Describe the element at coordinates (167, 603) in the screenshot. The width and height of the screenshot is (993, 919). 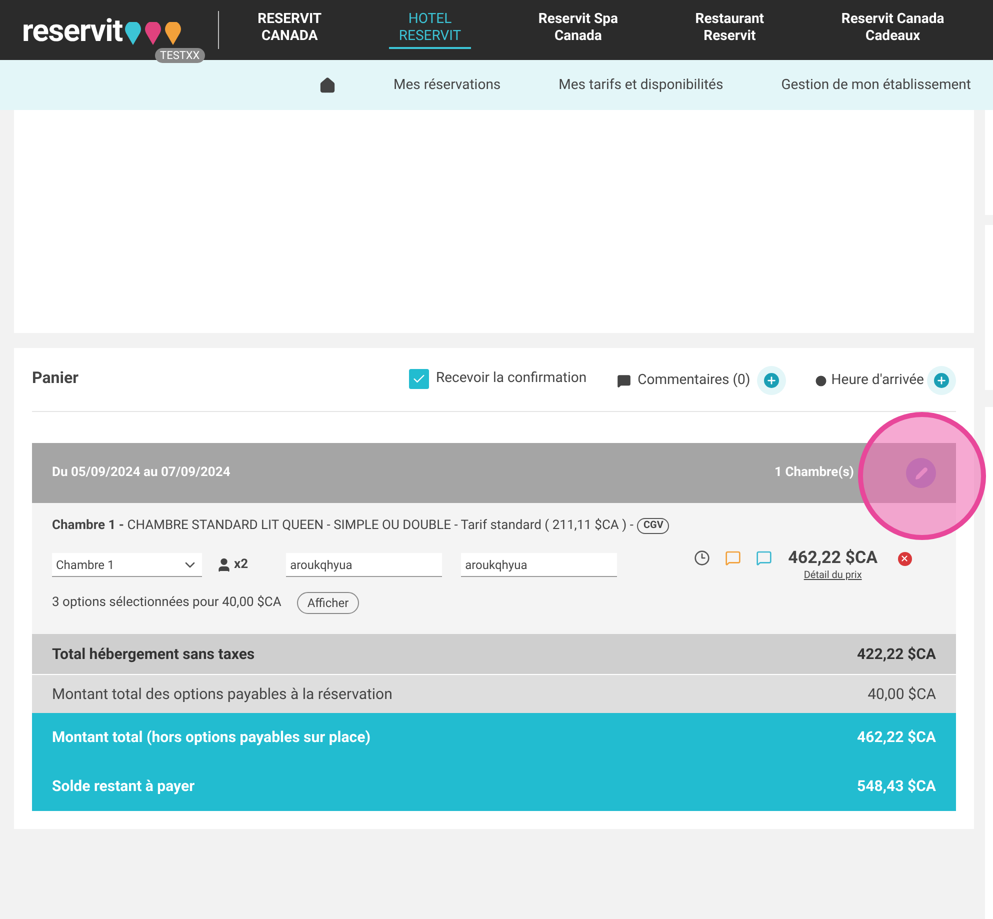
I see `options-summary: 3 options sélectionnées pour 40,00 $CA` at that location.